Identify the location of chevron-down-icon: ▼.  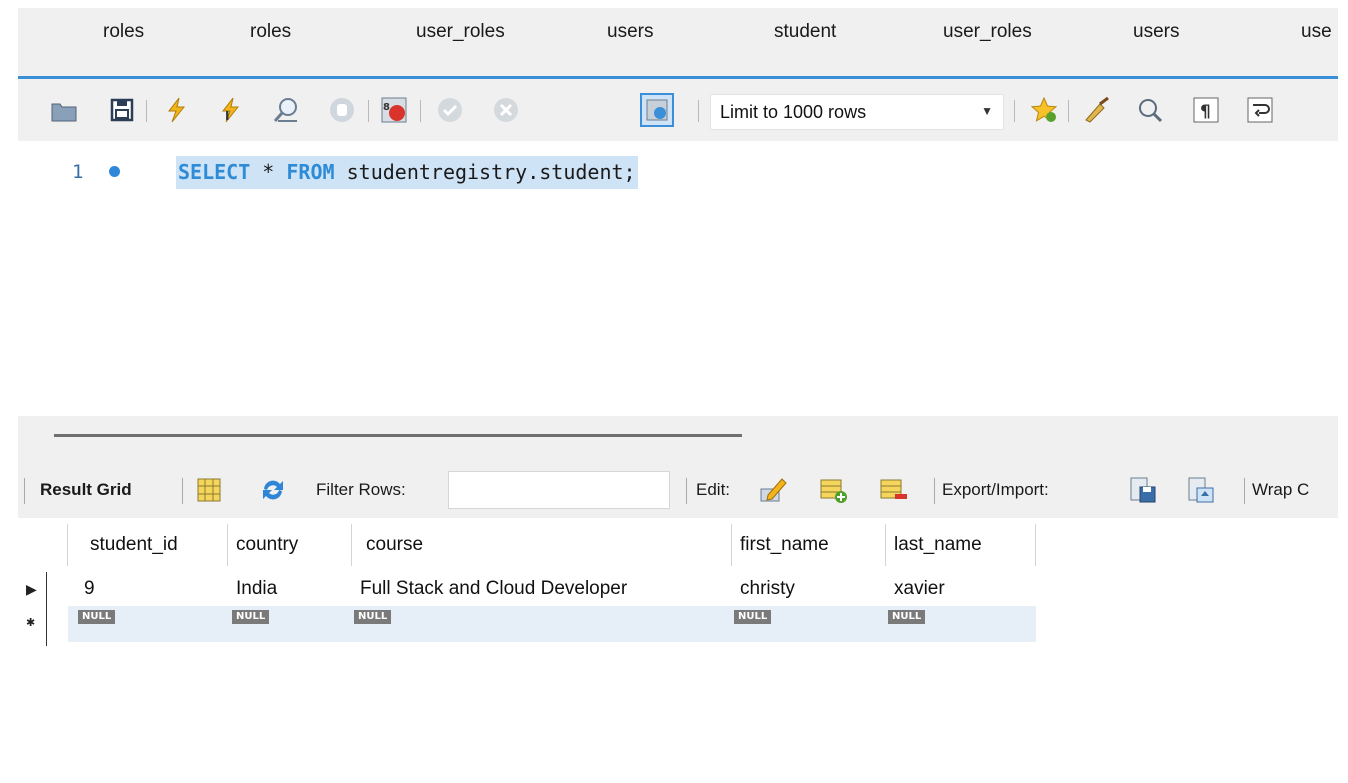
(987, 111).